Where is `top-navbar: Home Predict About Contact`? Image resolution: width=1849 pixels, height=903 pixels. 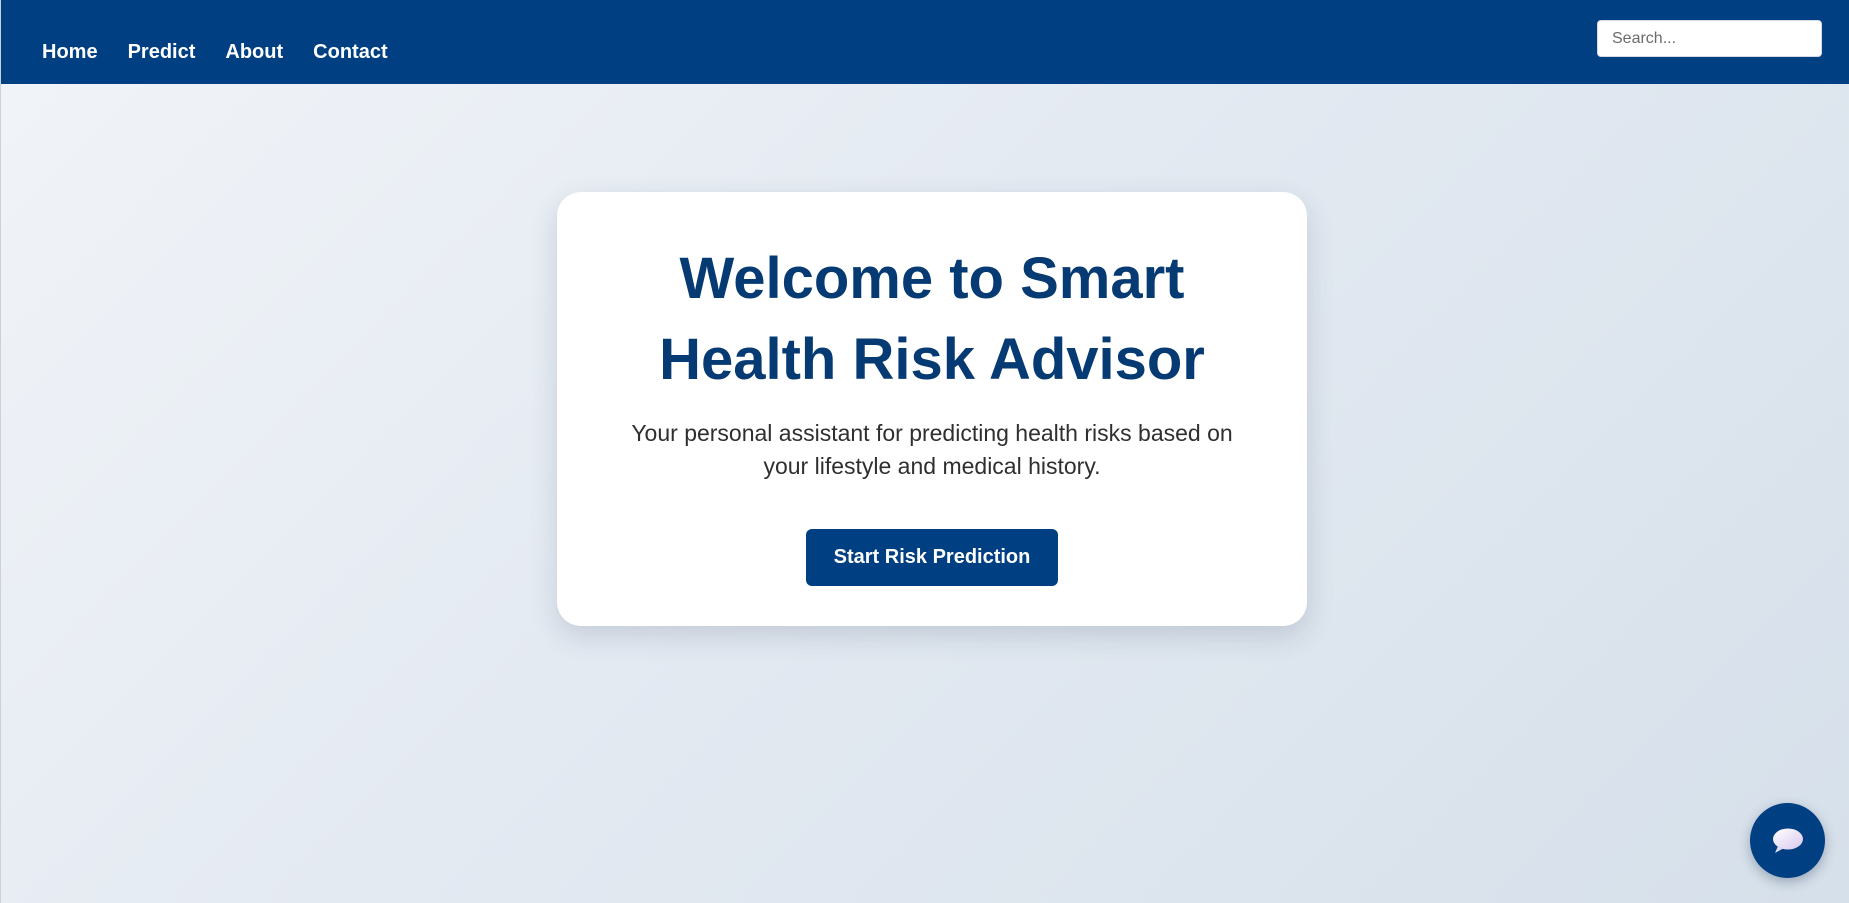 top-navbar: Home Predict About Contact is located at coordinates (925, 42).